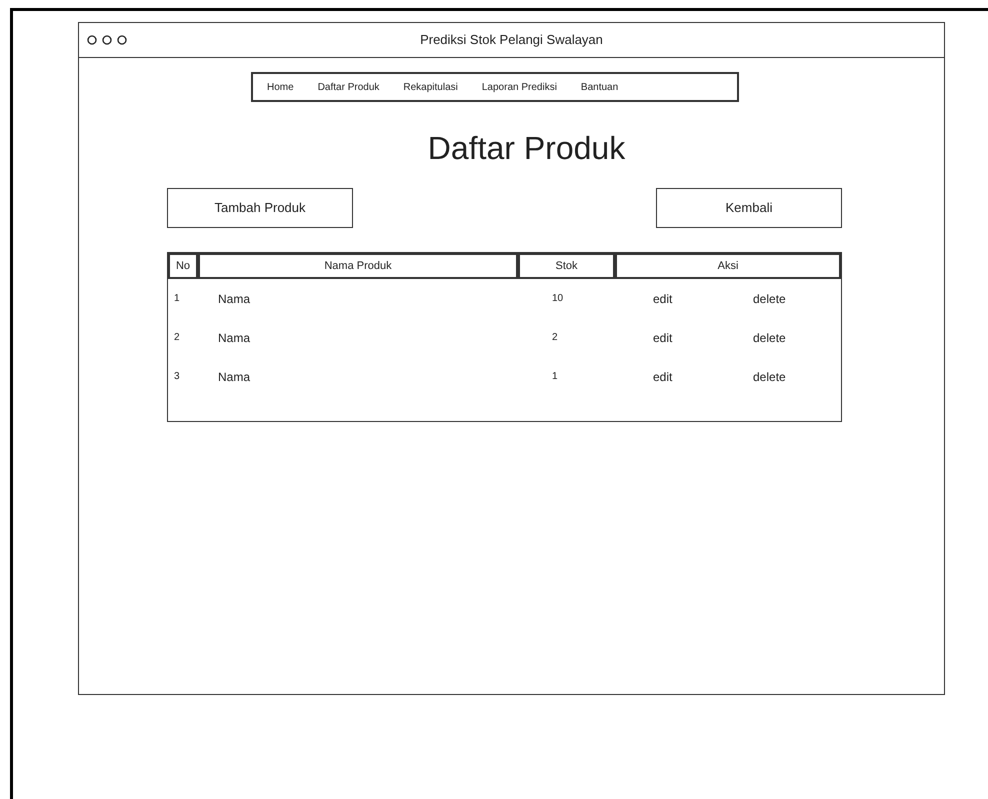 Image resolution: width=988 pixels, height=799 pixels. Describe the element at coordinates (566, 266) in the screenshot. I see `column-header: Stok` at that location.